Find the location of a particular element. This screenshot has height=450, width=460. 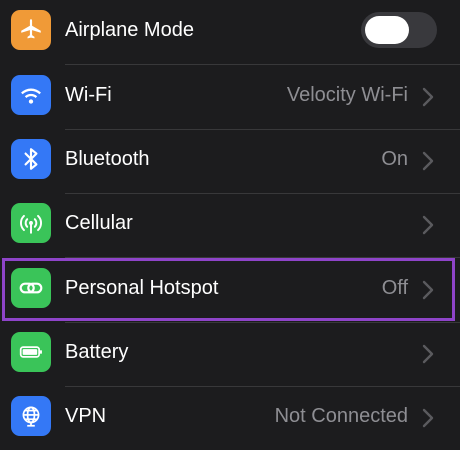

vpn-label: VPN is located at coordinates (86, 416).